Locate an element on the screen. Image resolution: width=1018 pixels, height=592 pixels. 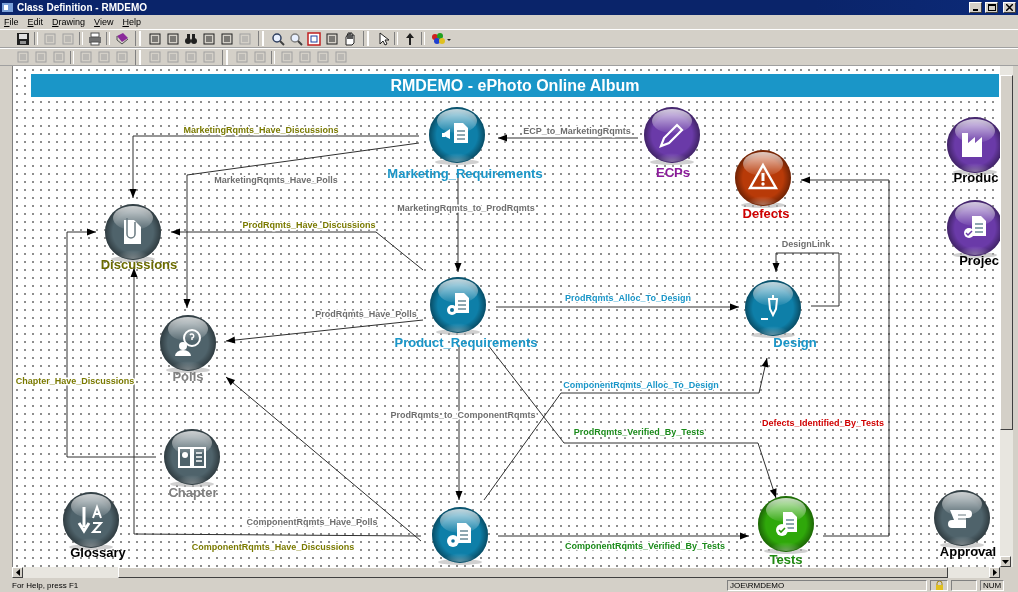
fit-tool-icon is located at coordinates (313, 38).